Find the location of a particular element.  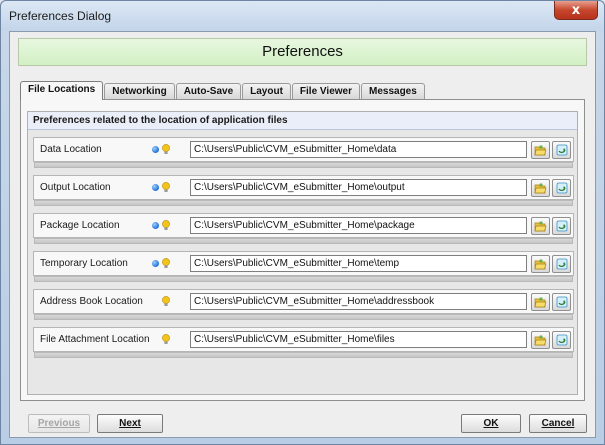

tab-networking: Networking is located at coordinates (139, 91).